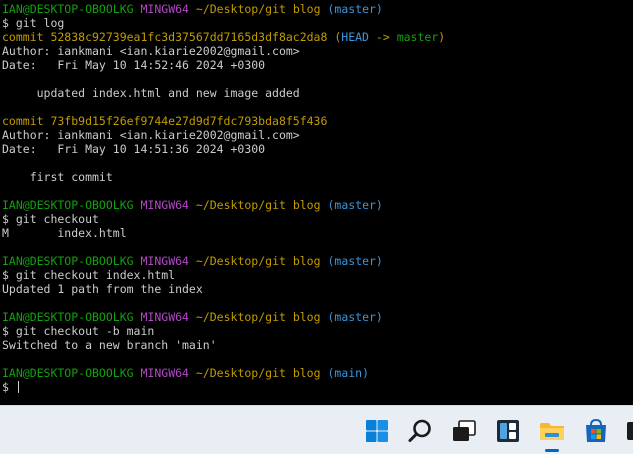 This screenshot has width=633, height=454. What do you see at coordinates (223, 177) in the screenshot?
I see `output-line: first commit` at bounding box center [223, 177].